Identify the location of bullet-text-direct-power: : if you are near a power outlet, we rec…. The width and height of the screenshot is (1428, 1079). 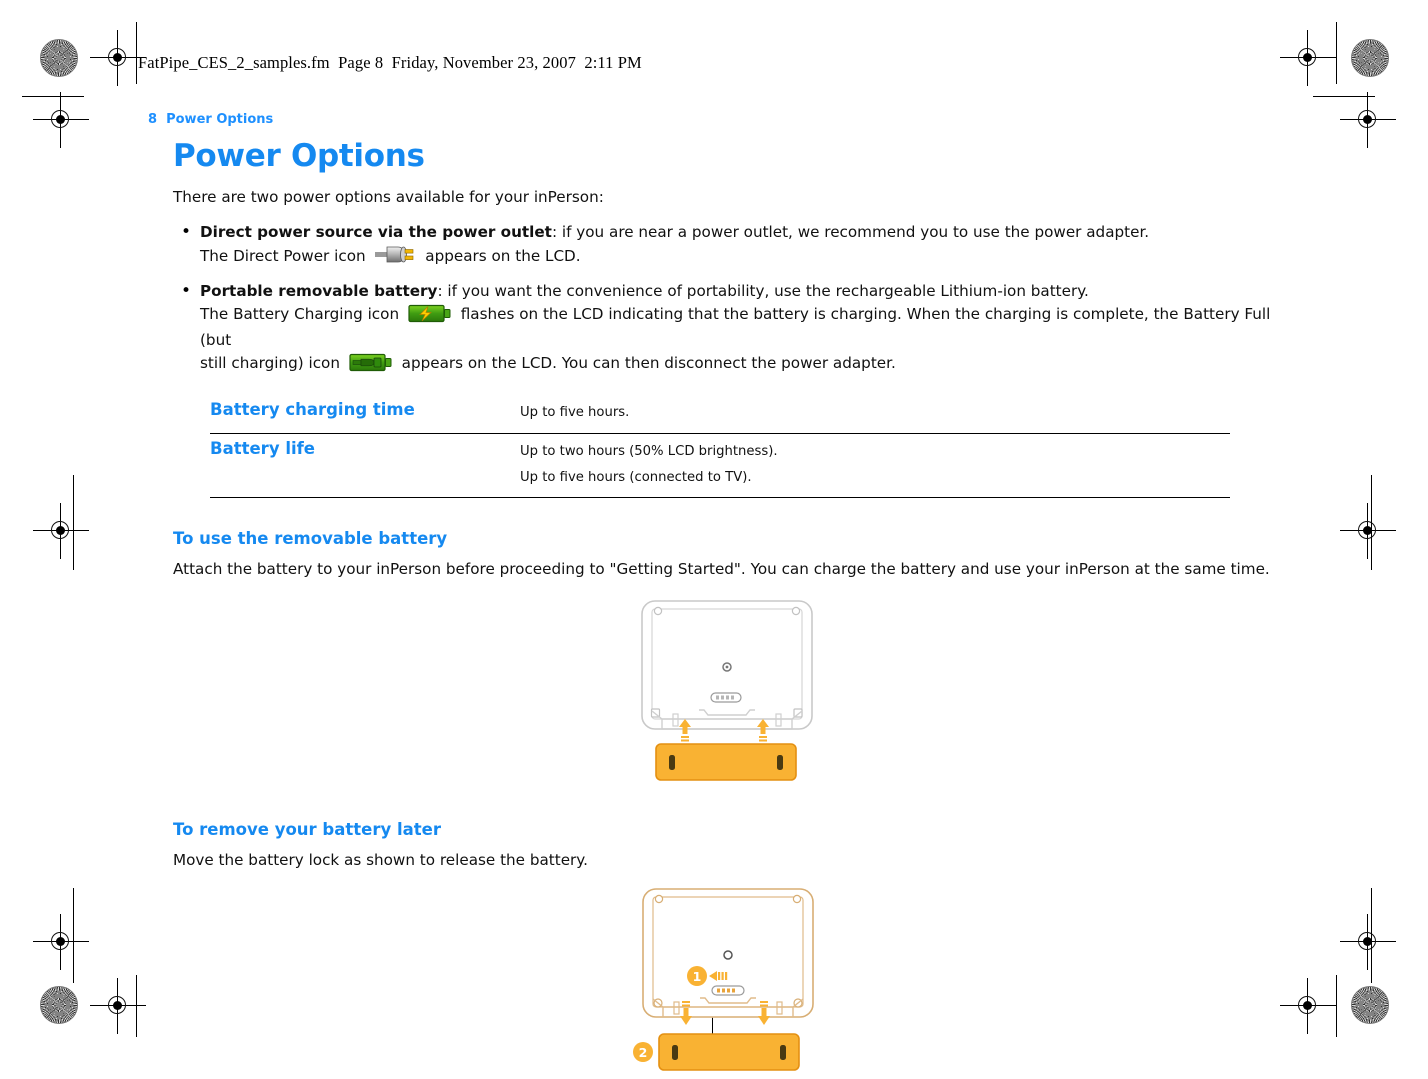
(850, 232).